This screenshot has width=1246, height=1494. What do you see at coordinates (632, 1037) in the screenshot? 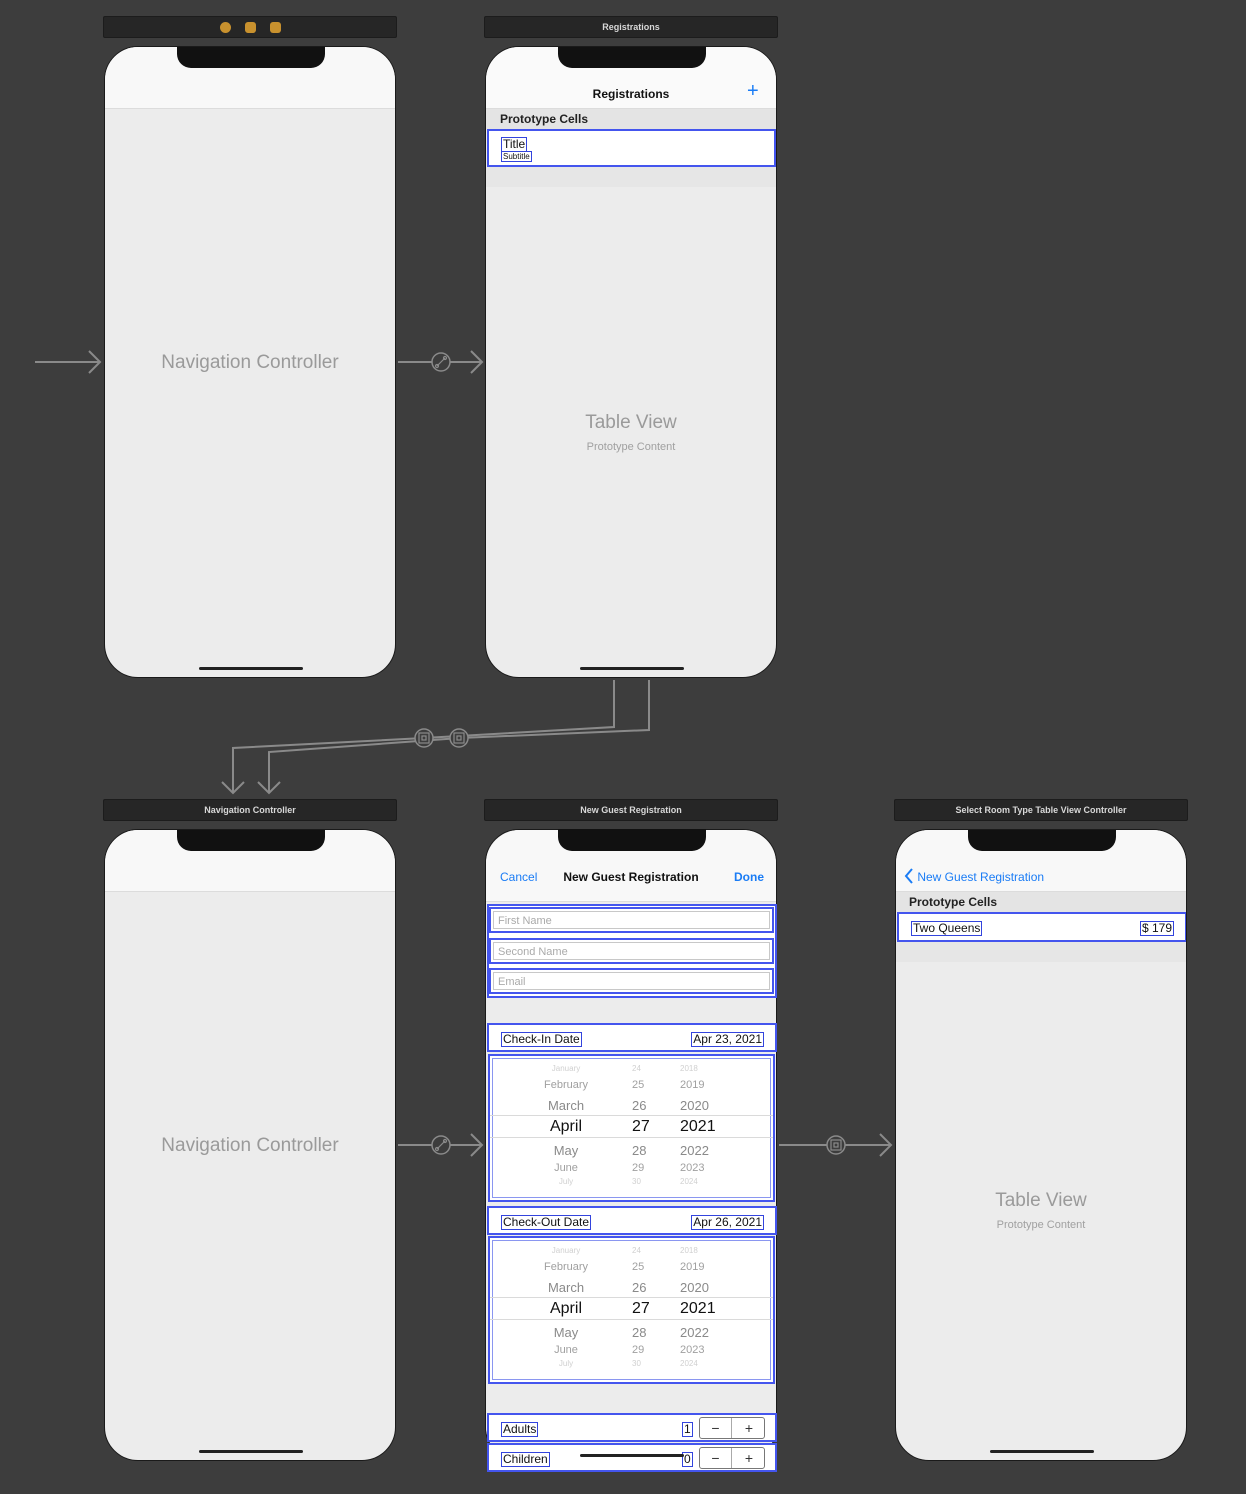
I see `checkin-row: Check-In Date Apr 23, 2021` at bounding box center [632, 1037].